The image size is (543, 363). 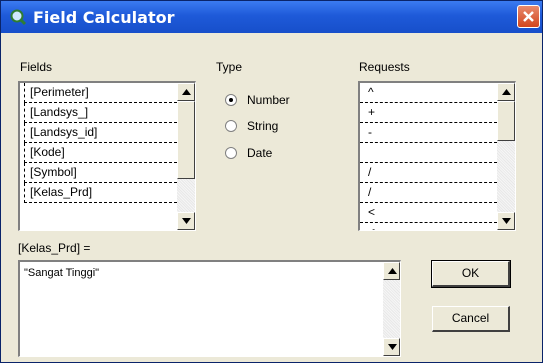 I want to click on ok-button: OK, so click(x=471, y=274).